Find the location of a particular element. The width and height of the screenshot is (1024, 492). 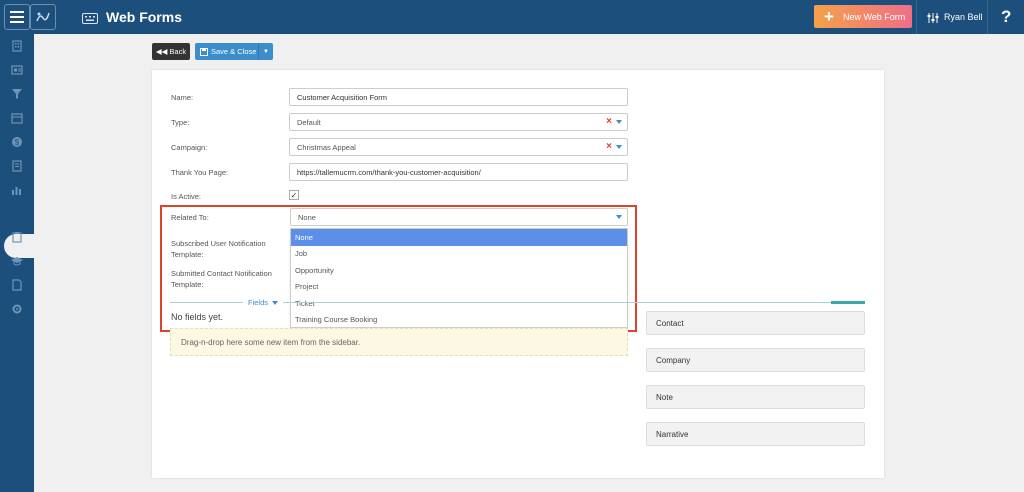

back-button: ◀◀ Back is located at coordinates (171, 51).